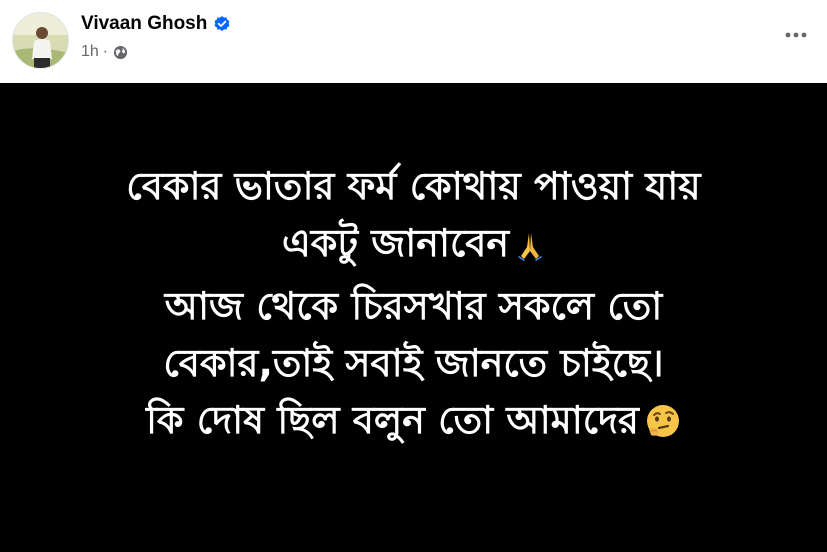  I want to click on avatar-photo, so click(40, 40).